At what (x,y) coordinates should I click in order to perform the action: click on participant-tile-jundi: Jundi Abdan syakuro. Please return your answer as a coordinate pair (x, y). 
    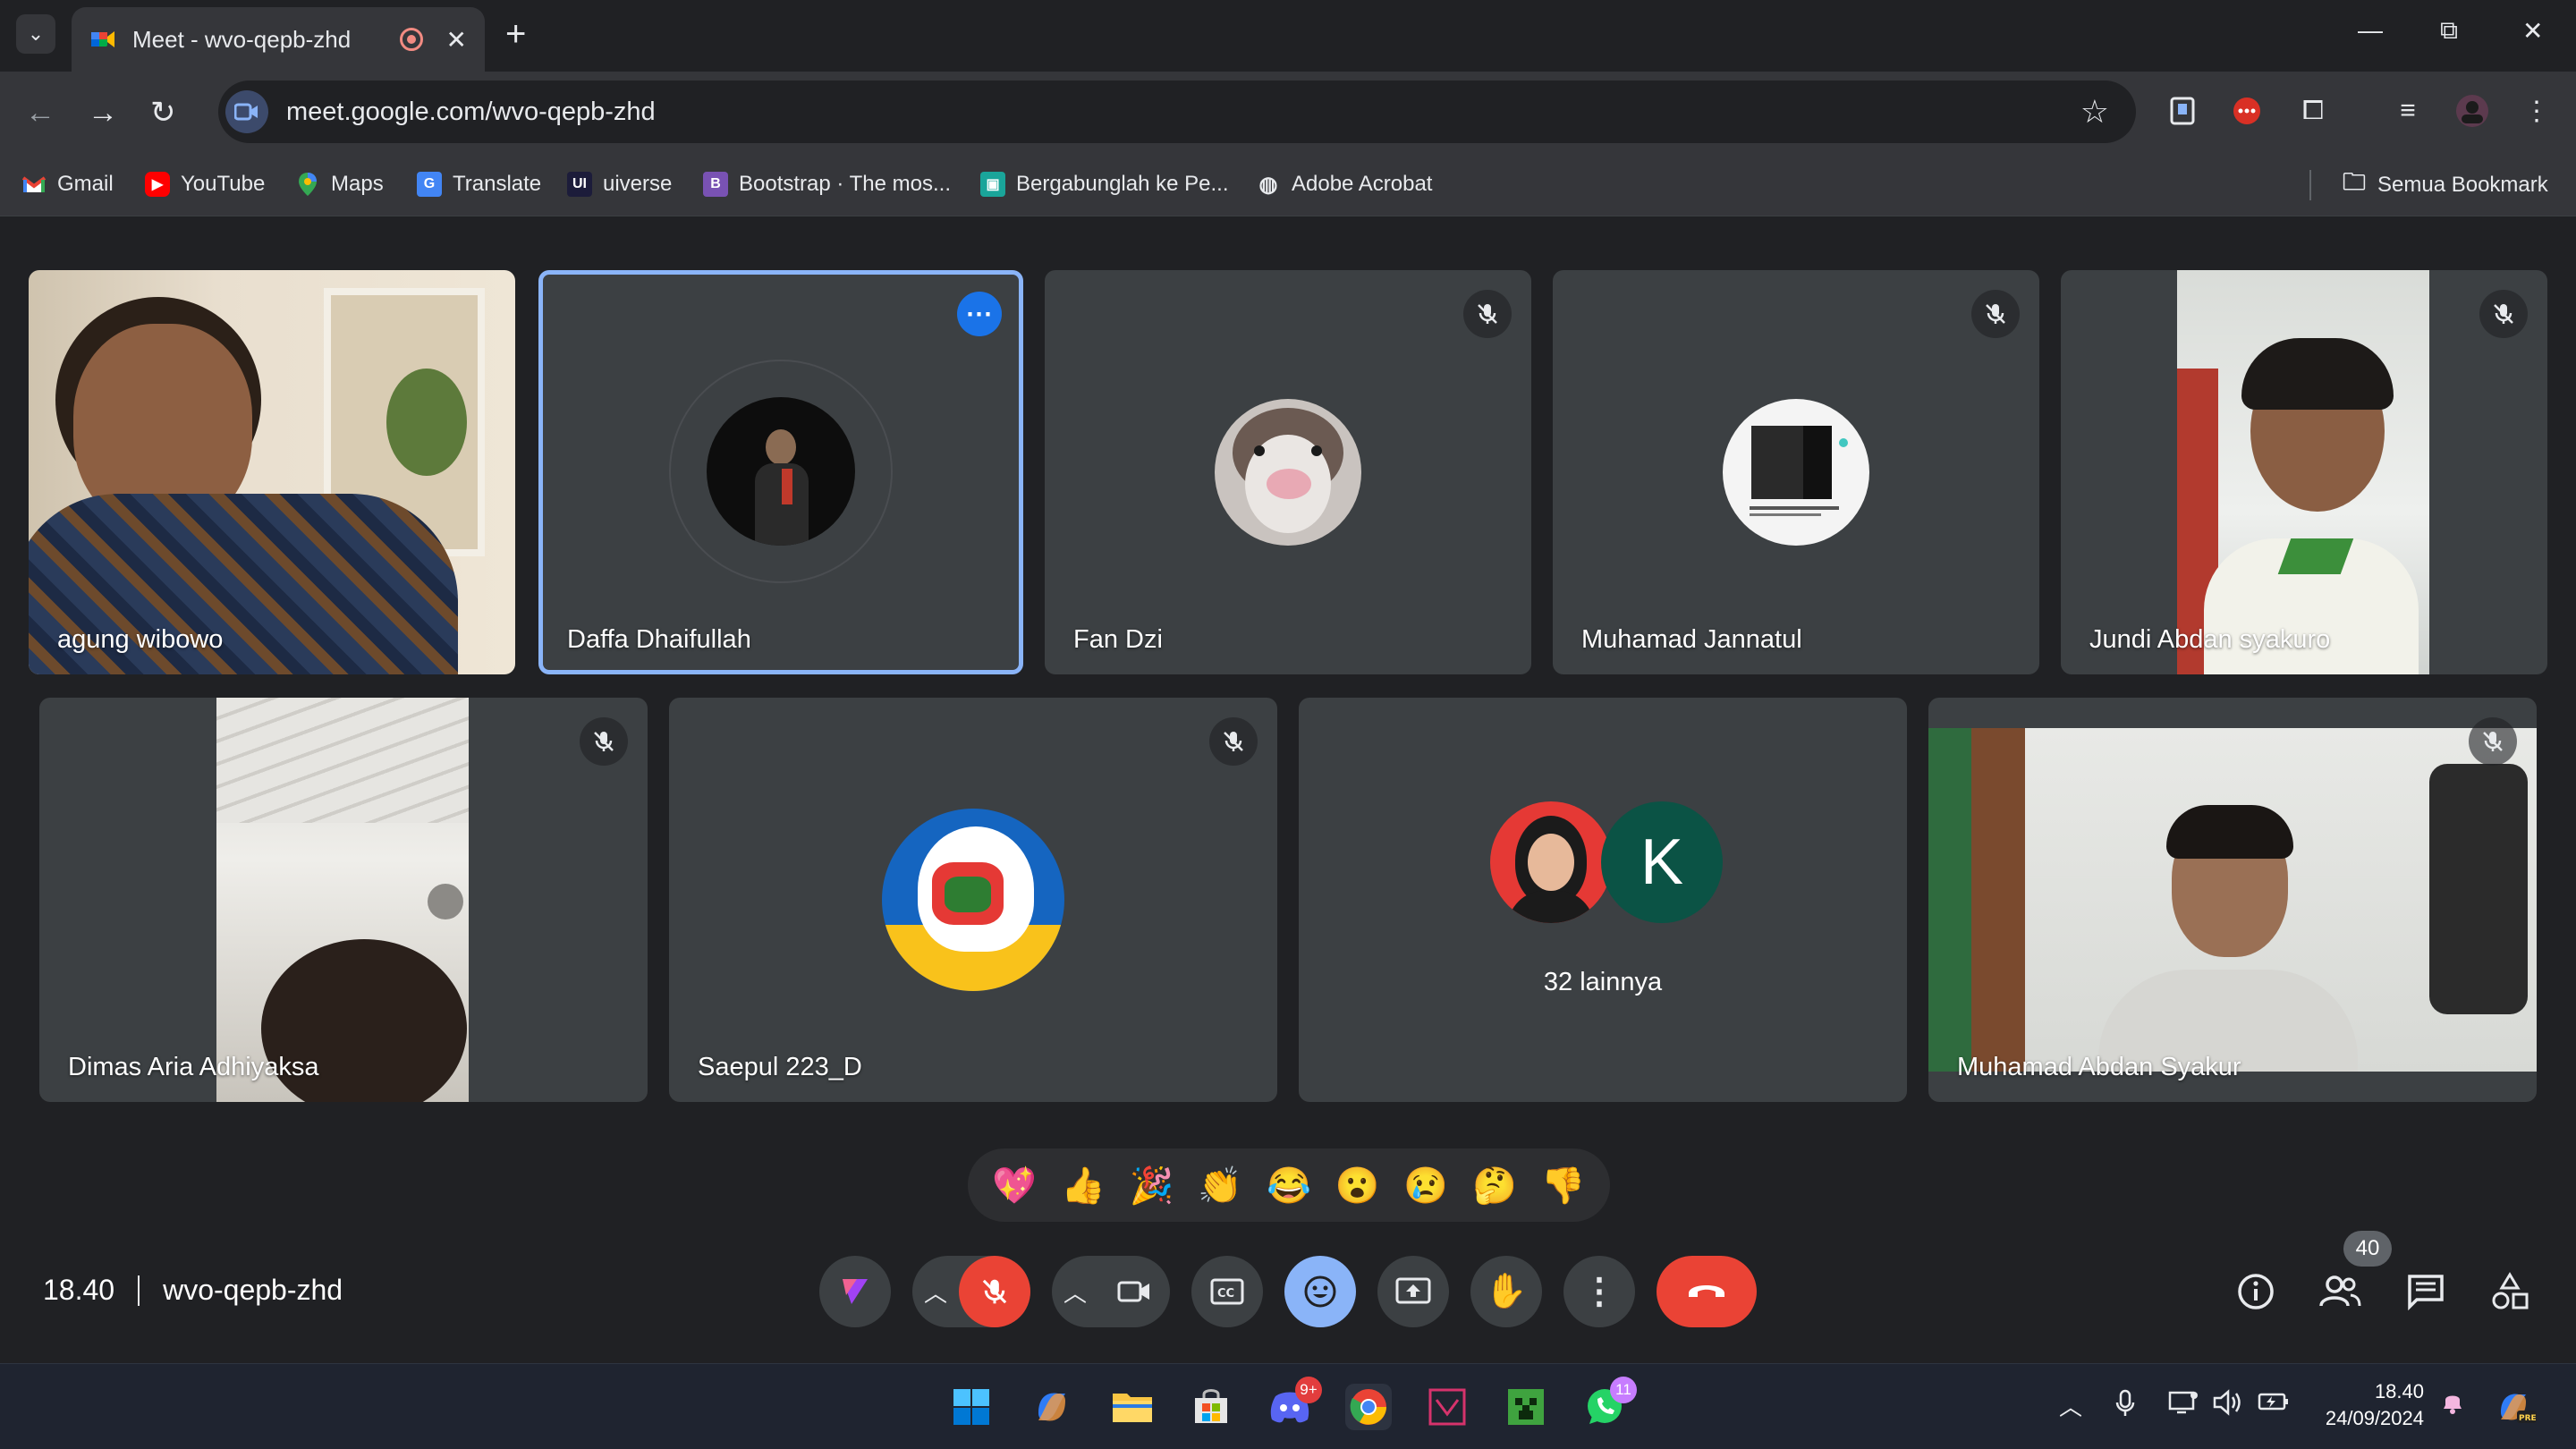
    Looking at the image, I should click on (2304, 472).